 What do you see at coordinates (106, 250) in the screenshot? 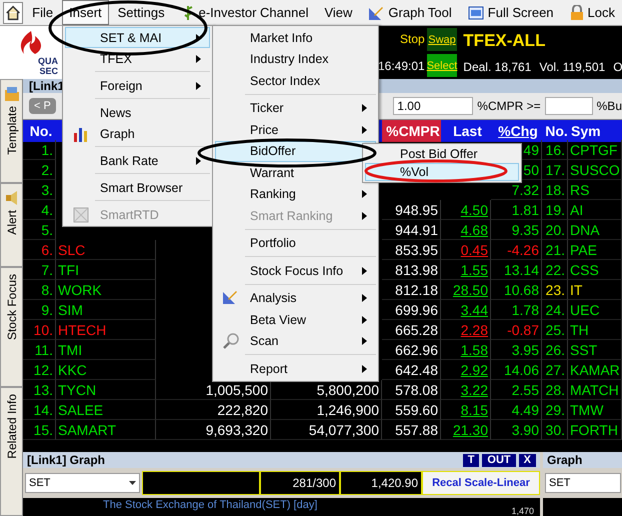
I see `table-cell: SLC` at bounding box center [106, 250].